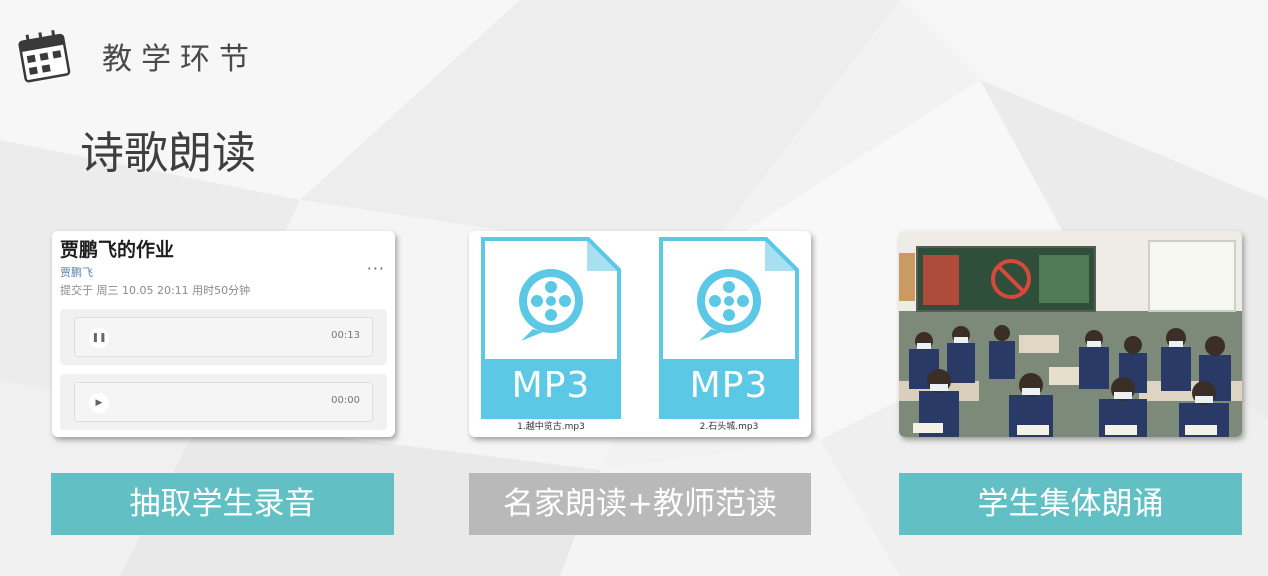 The image size is (1268, 576). What do you see at coordinates (345, 400) in the screenshot?
I see `audio-time: 00:00` at bounding box center [345, 400].